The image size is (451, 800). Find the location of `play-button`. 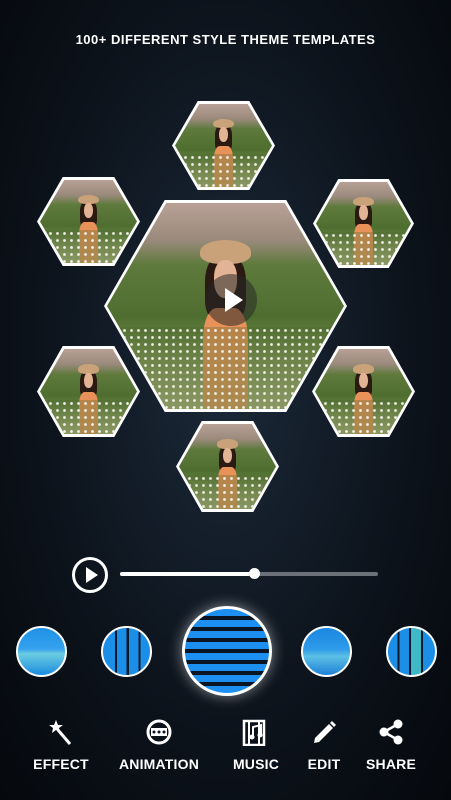

play-button is located at coordinates (90, 575).